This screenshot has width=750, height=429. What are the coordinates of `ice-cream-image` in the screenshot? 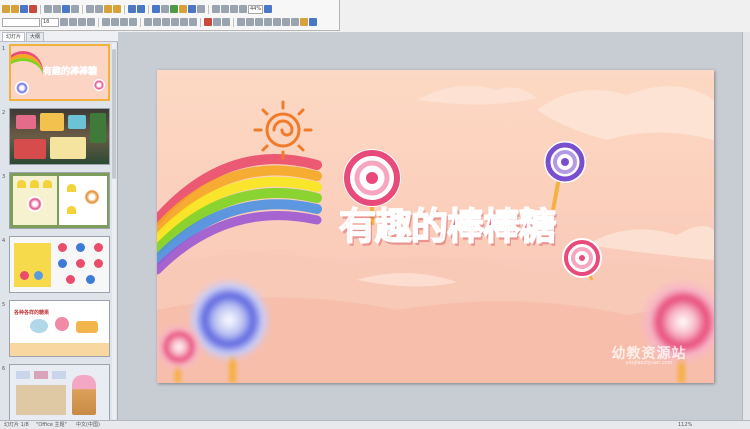 It's located at (84, 395).